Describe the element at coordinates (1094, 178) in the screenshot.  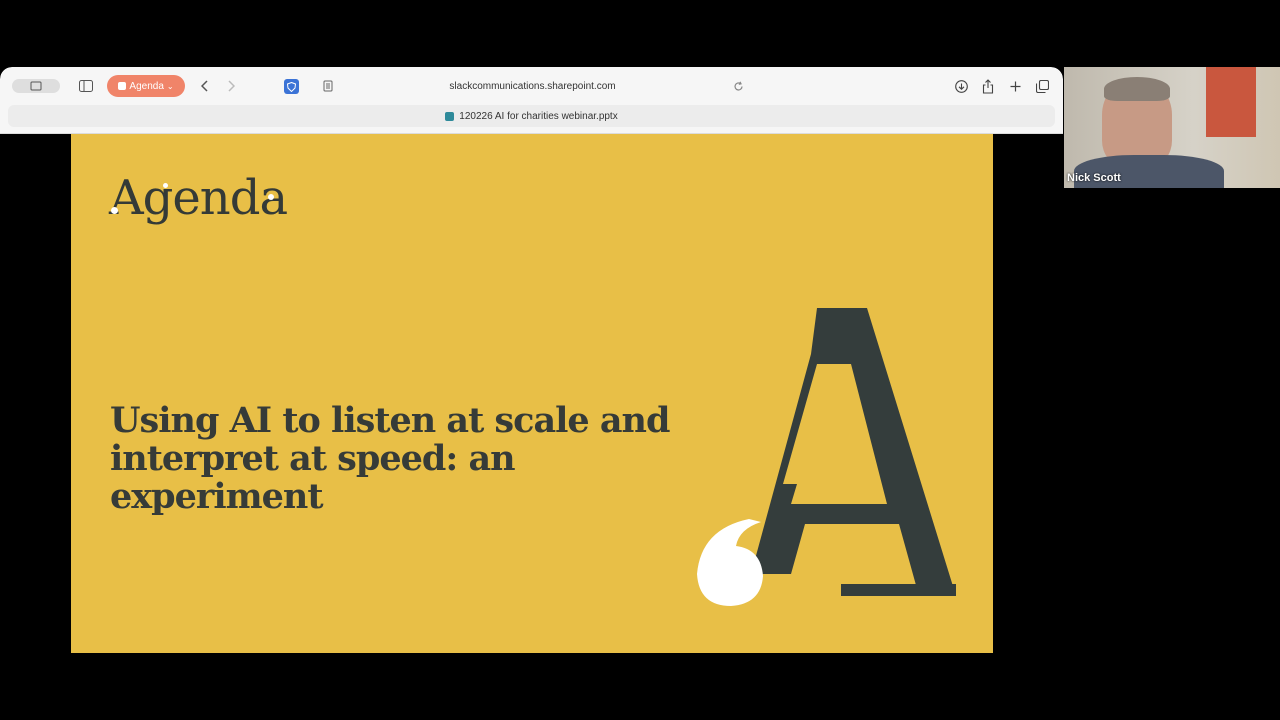
I see `participant-name: Nick Scott` at that location.